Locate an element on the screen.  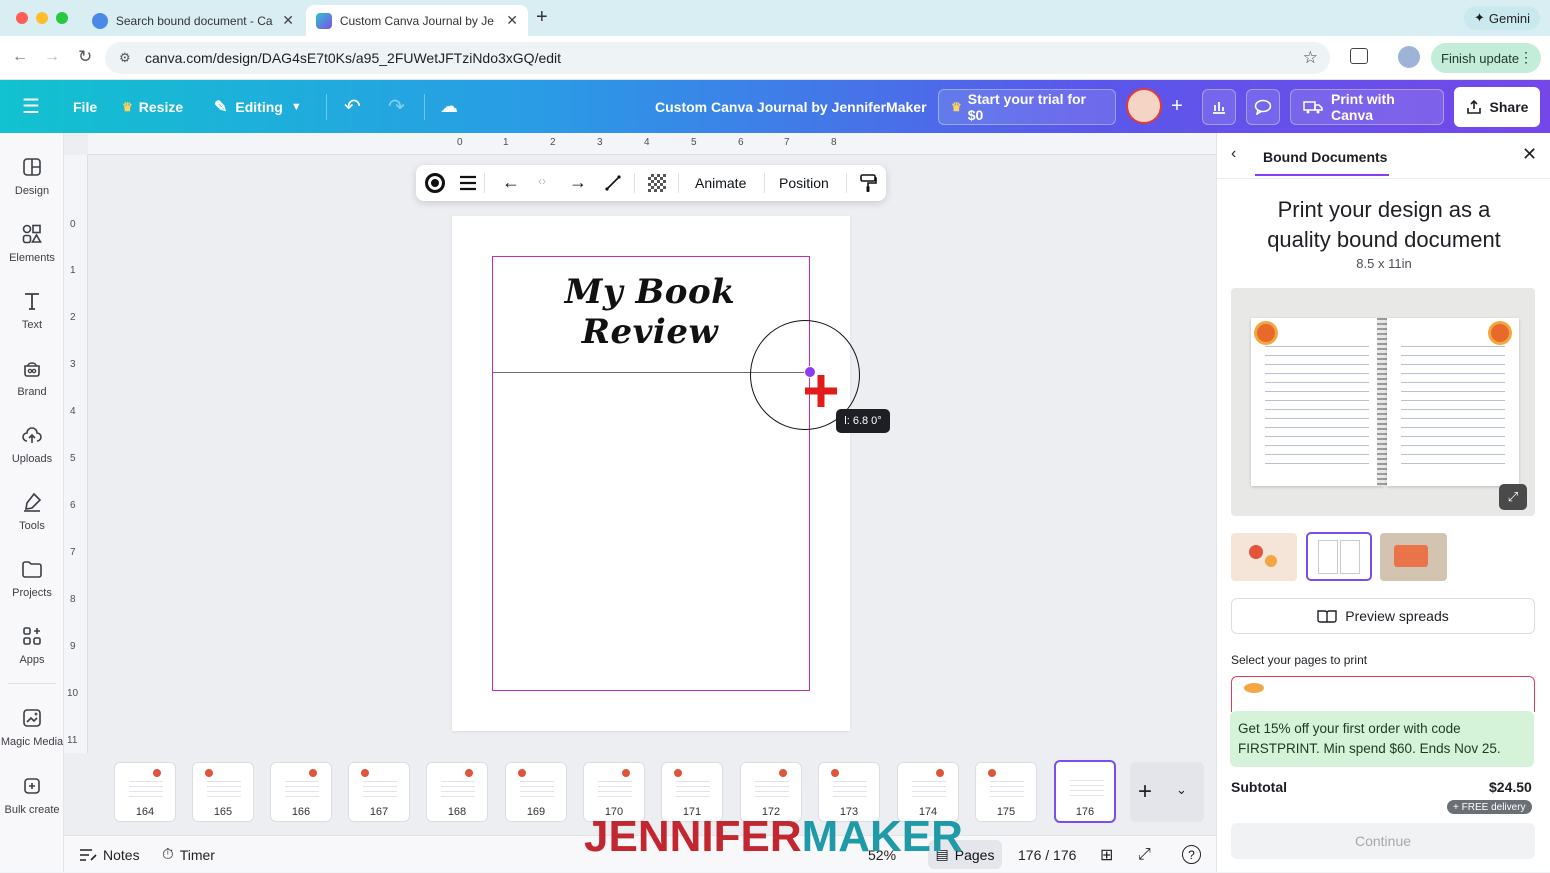
page-thumbnail: 167 is located at coordinates (379, 792).